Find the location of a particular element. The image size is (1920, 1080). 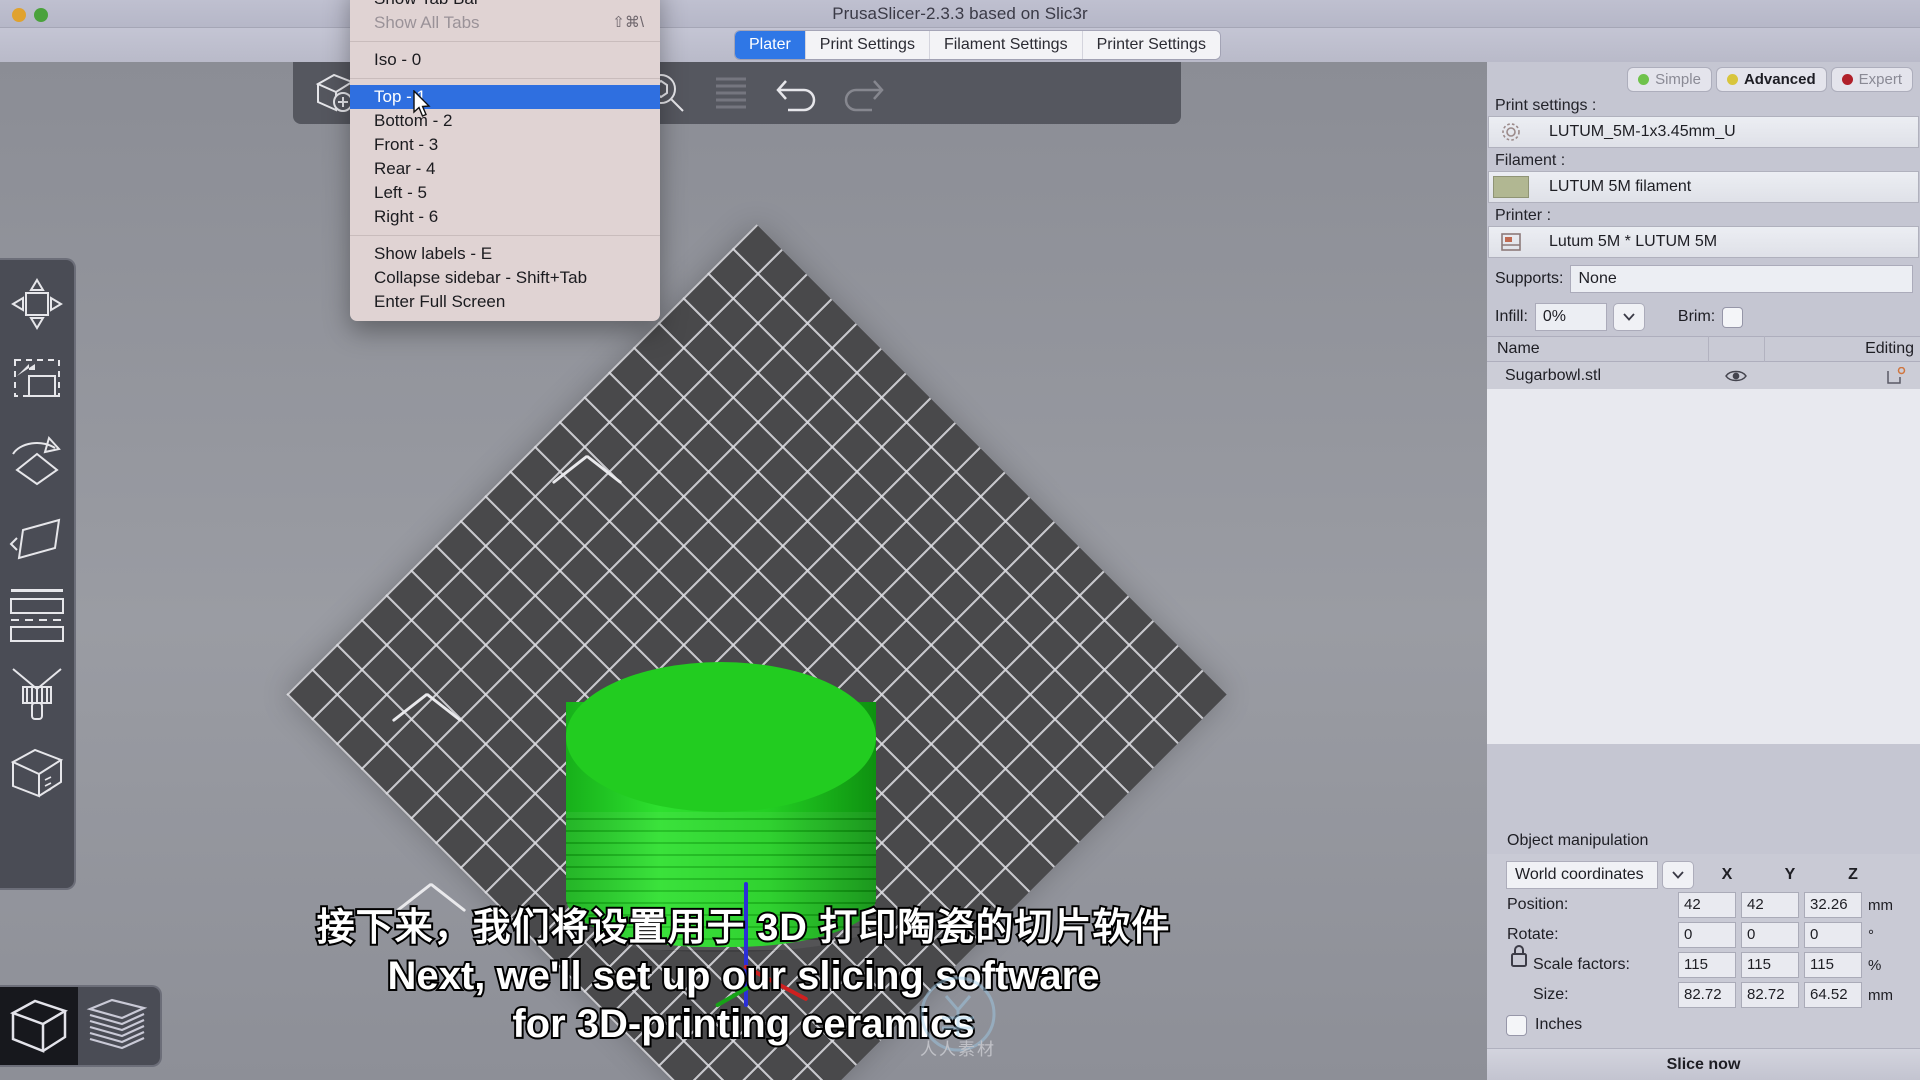

infill-brim-row: Infill: 0% Brim: is located at coordinates (1703, 317).